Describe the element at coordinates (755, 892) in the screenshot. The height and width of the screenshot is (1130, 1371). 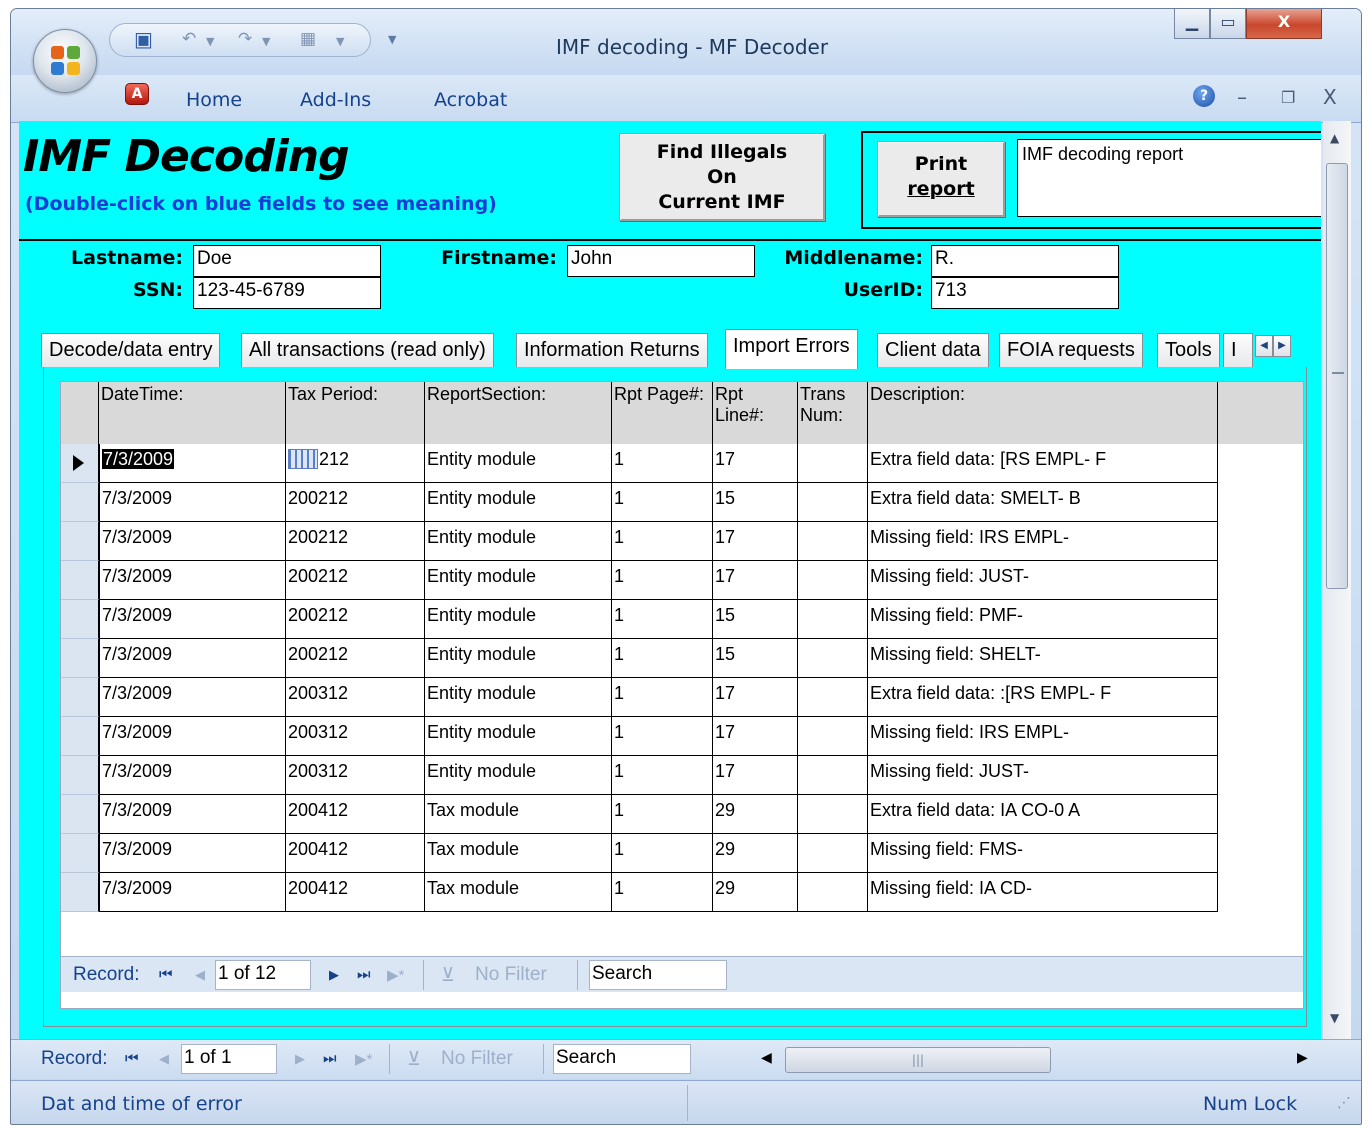
I see `cell-rpt-line: 29` at that location.